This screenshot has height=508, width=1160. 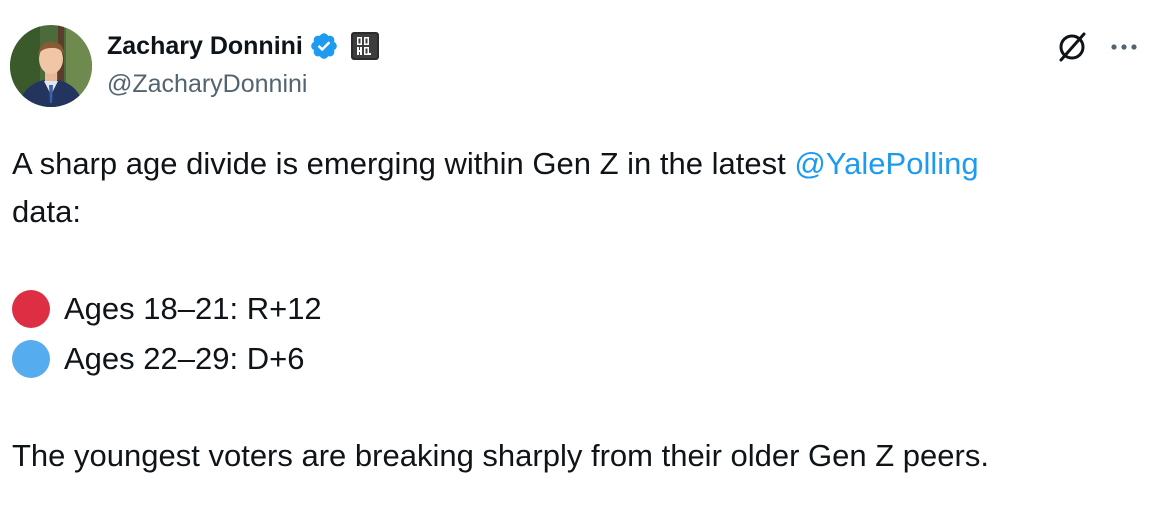 What do you see at coordinates (886, 163) in the screenshot?
I see `mention-link: @YalePolling` at bounding box center [886, 163].